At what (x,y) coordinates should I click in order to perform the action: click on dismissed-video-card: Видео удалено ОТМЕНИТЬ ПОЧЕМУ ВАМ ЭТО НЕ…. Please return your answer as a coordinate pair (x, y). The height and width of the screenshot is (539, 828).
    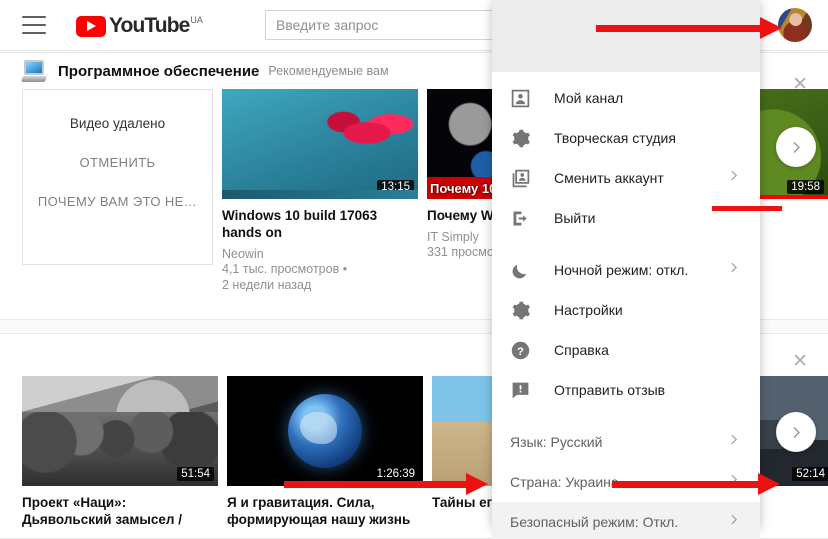
    Looking at the image, I should click on (117, 177).